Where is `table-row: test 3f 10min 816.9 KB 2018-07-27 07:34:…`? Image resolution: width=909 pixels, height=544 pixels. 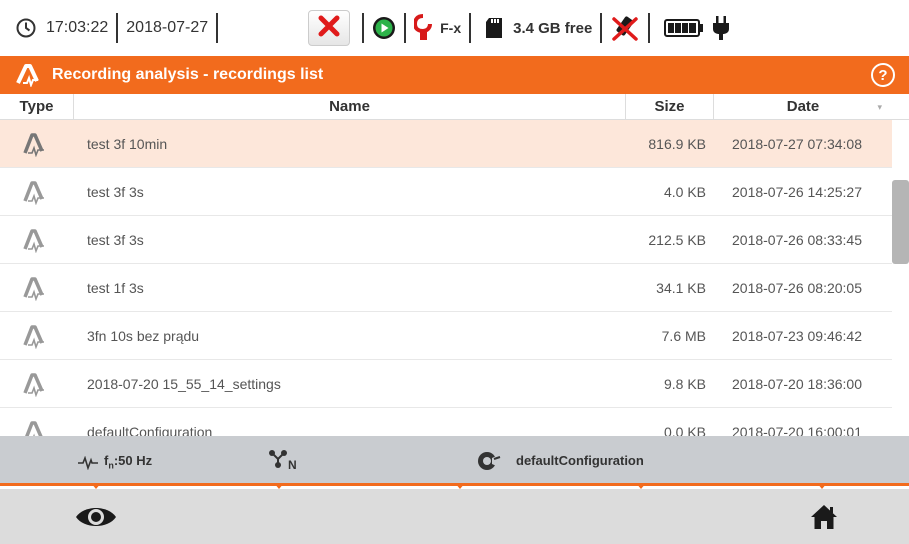 table-row: test 3f 10min 816.9 KB 2018-07-27 07:34:… is located at coordinates (446, 144).